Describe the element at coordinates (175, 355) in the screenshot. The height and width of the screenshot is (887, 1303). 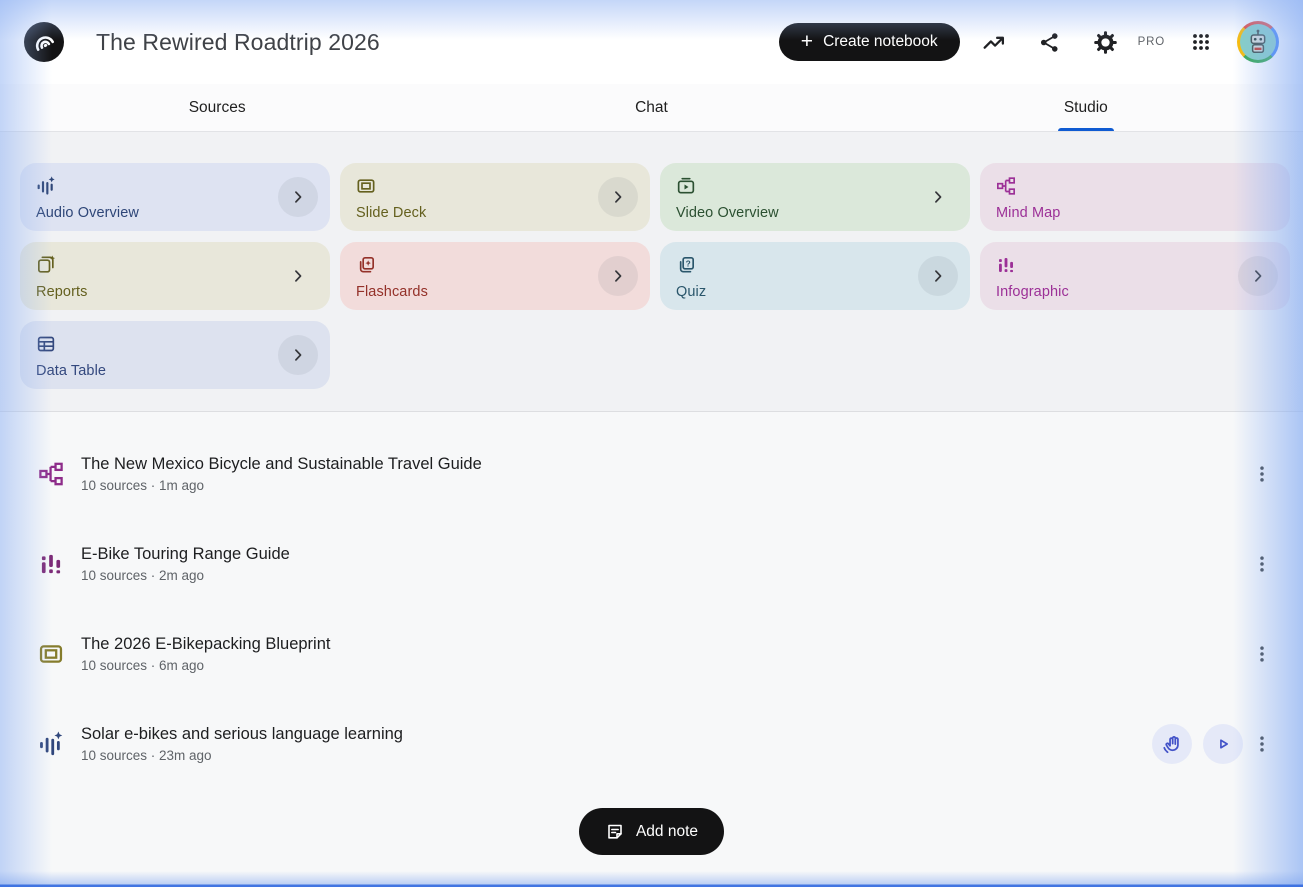
I see `tool-card-data-table: Data Table` at that location.